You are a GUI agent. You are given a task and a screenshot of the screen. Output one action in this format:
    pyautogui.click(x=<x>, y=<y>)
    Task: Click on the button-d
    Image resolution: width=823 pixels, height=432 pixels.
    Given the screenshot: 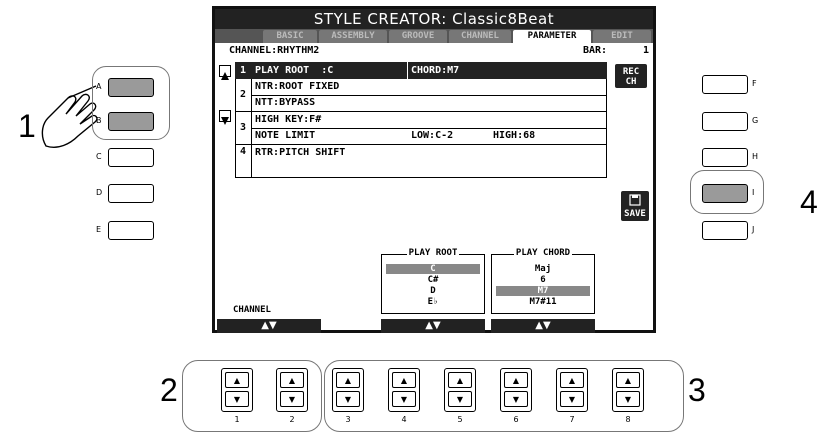 What is the action you would take?
    pyautogui.click(x=131, y=193)
    